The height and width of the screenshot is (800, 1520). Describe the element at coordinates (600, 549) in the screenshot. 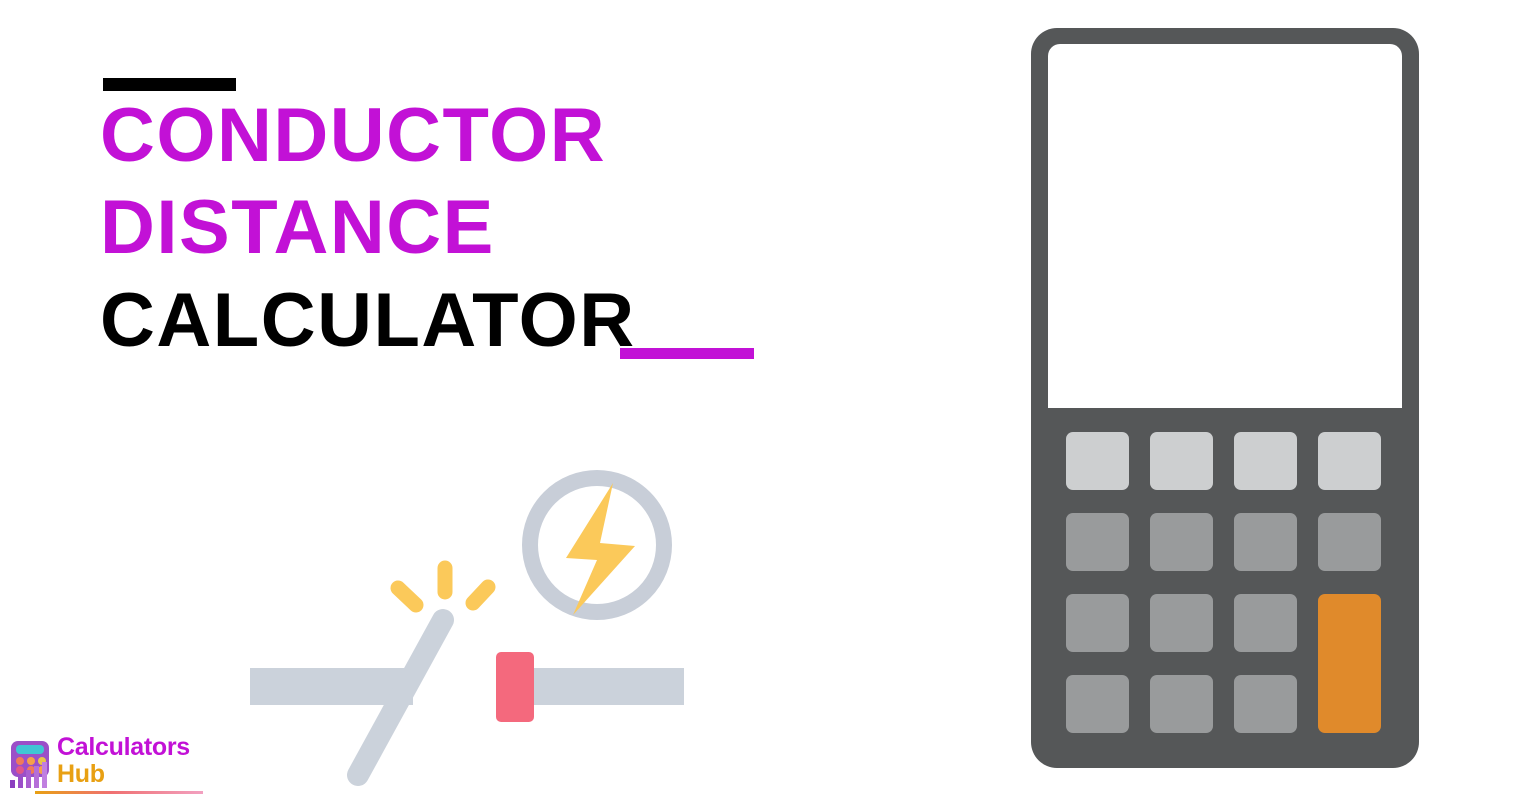

I see `lightning-bolt-icon` at that location.